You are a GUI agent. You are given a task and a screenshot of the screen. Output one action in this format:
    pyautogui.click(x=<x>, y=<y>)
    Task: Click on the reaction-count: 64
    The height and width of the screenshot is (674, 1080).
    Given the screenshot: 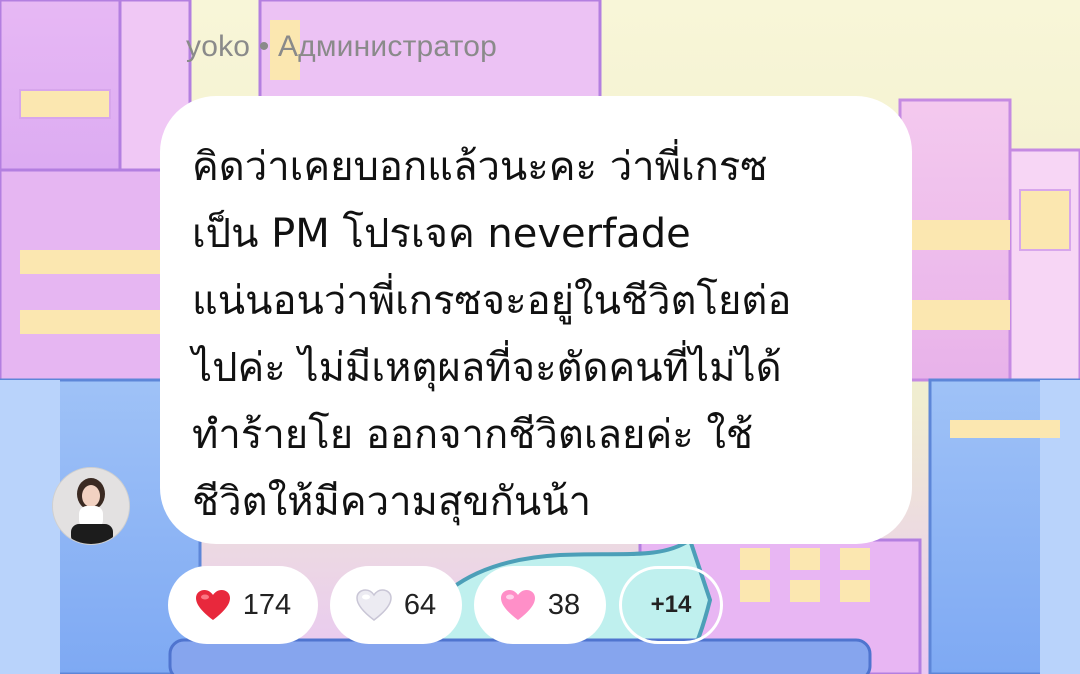 What is the action you would take?
    pyautogui.click(x=420, y=604)
    